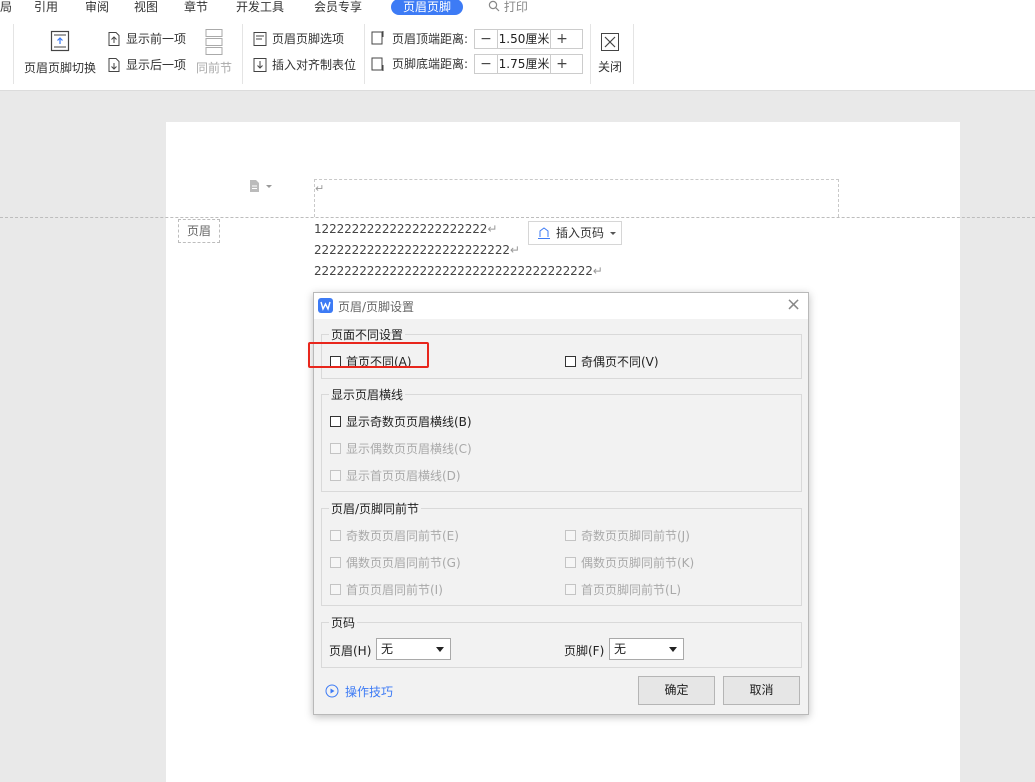 The width and height of the screenshot is (1035, 782). I want to click on previous-item-icon, so click(114, 39).